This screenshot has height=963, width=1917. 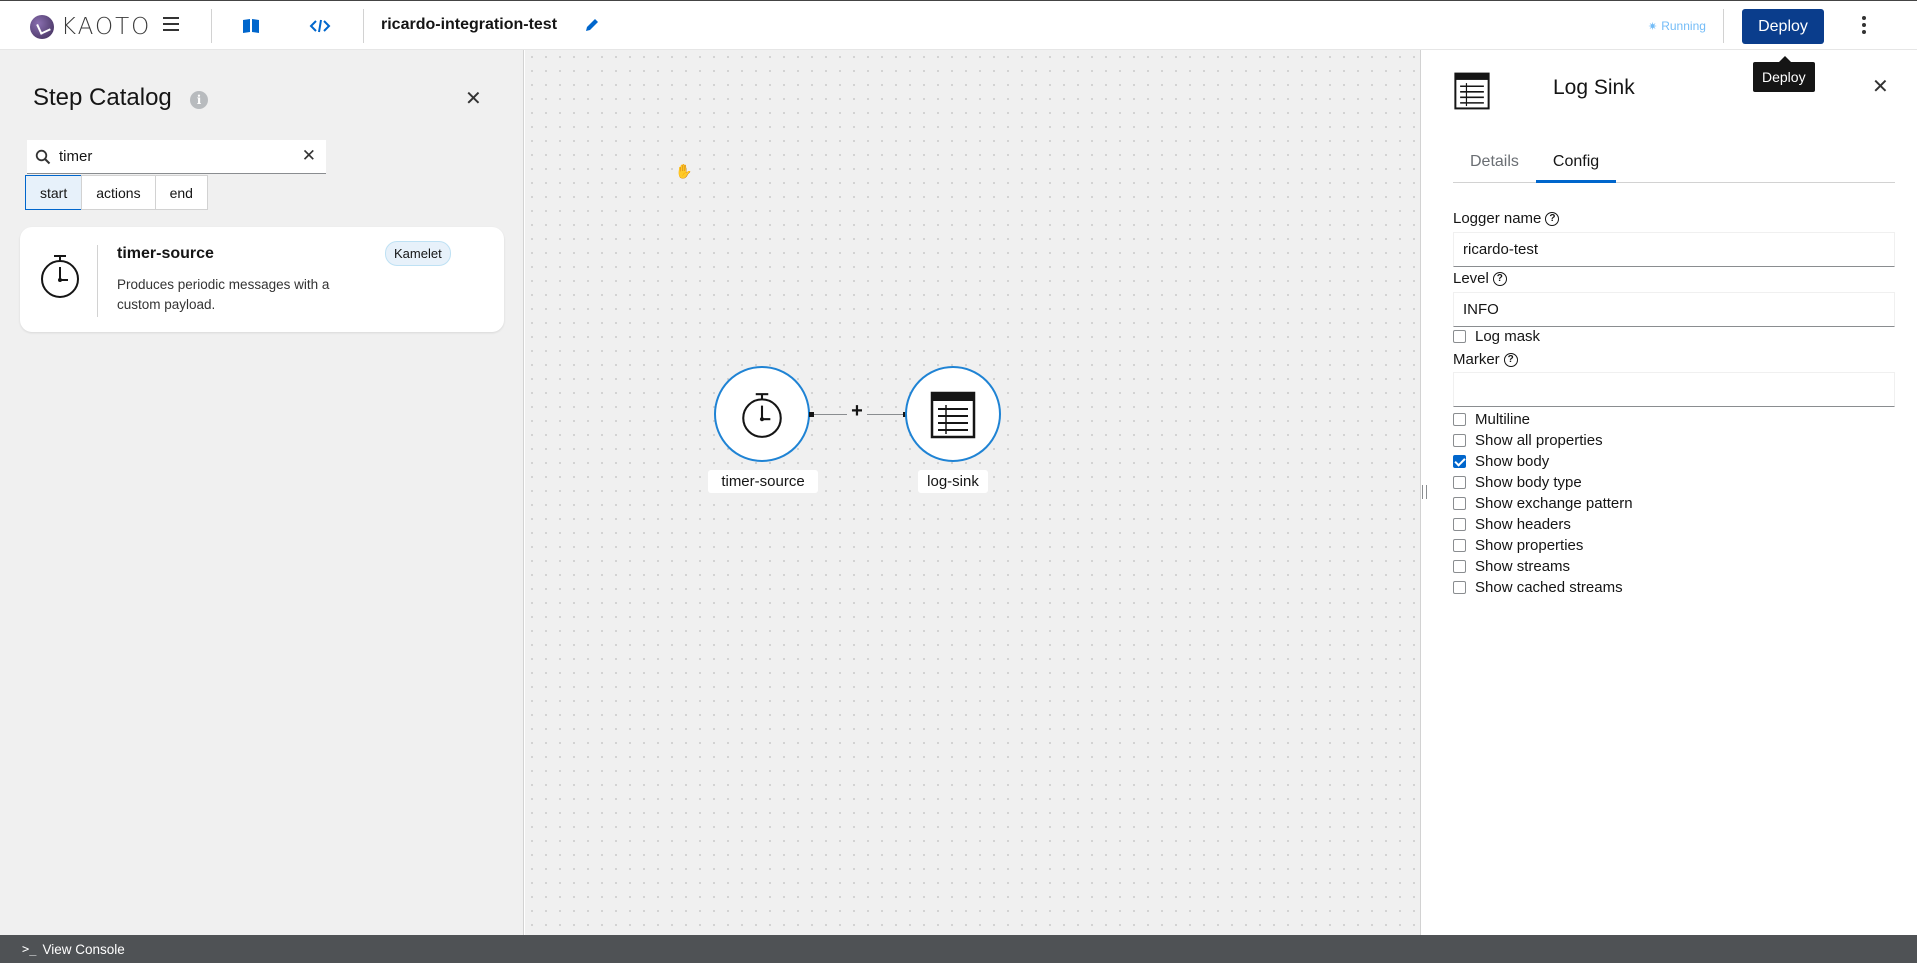 I want to click on option-label: Multiline, so click(x=1503, y=419).